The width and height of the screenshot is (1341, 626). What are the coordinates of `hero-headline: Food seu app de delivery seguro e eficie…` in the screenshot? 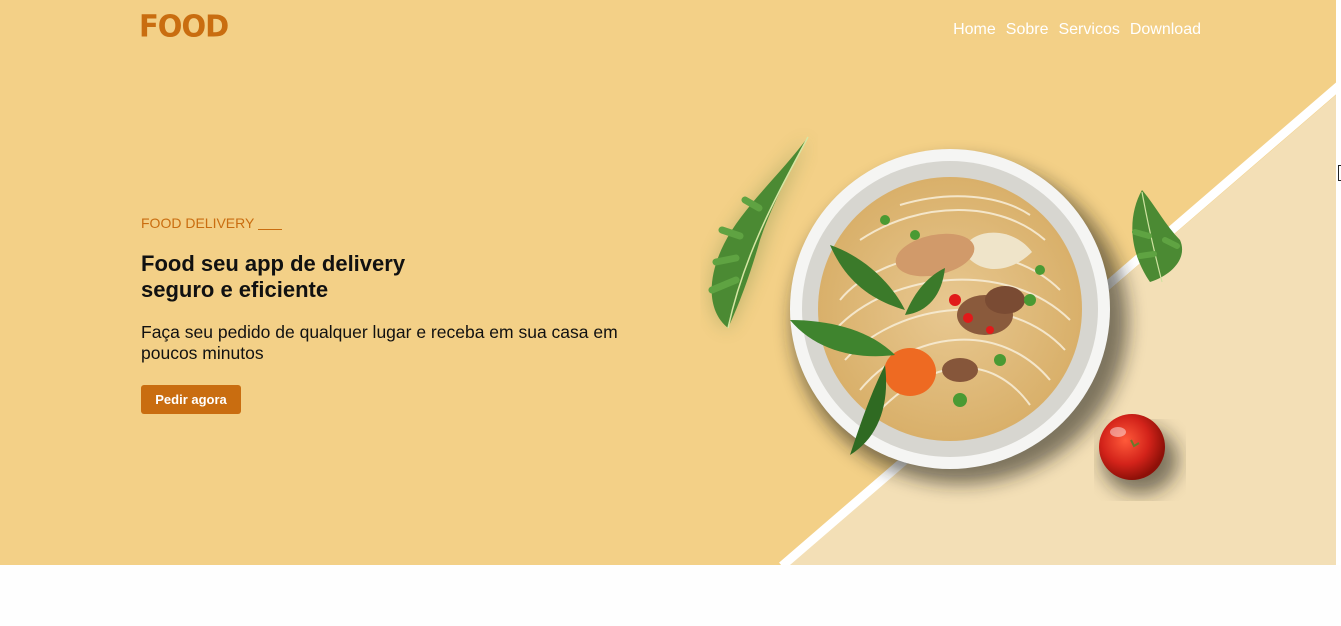 It's located at (291, 277).